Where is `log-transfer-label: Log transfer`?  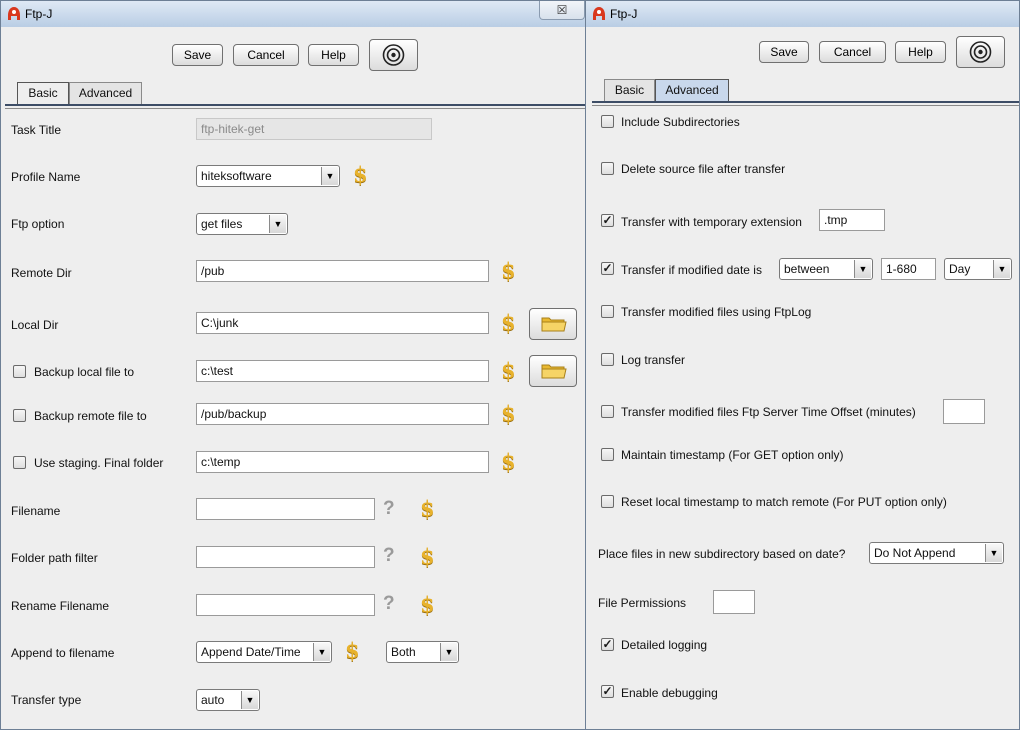 log-transfer-label: Log transfer is located at coordinates (653, 360).